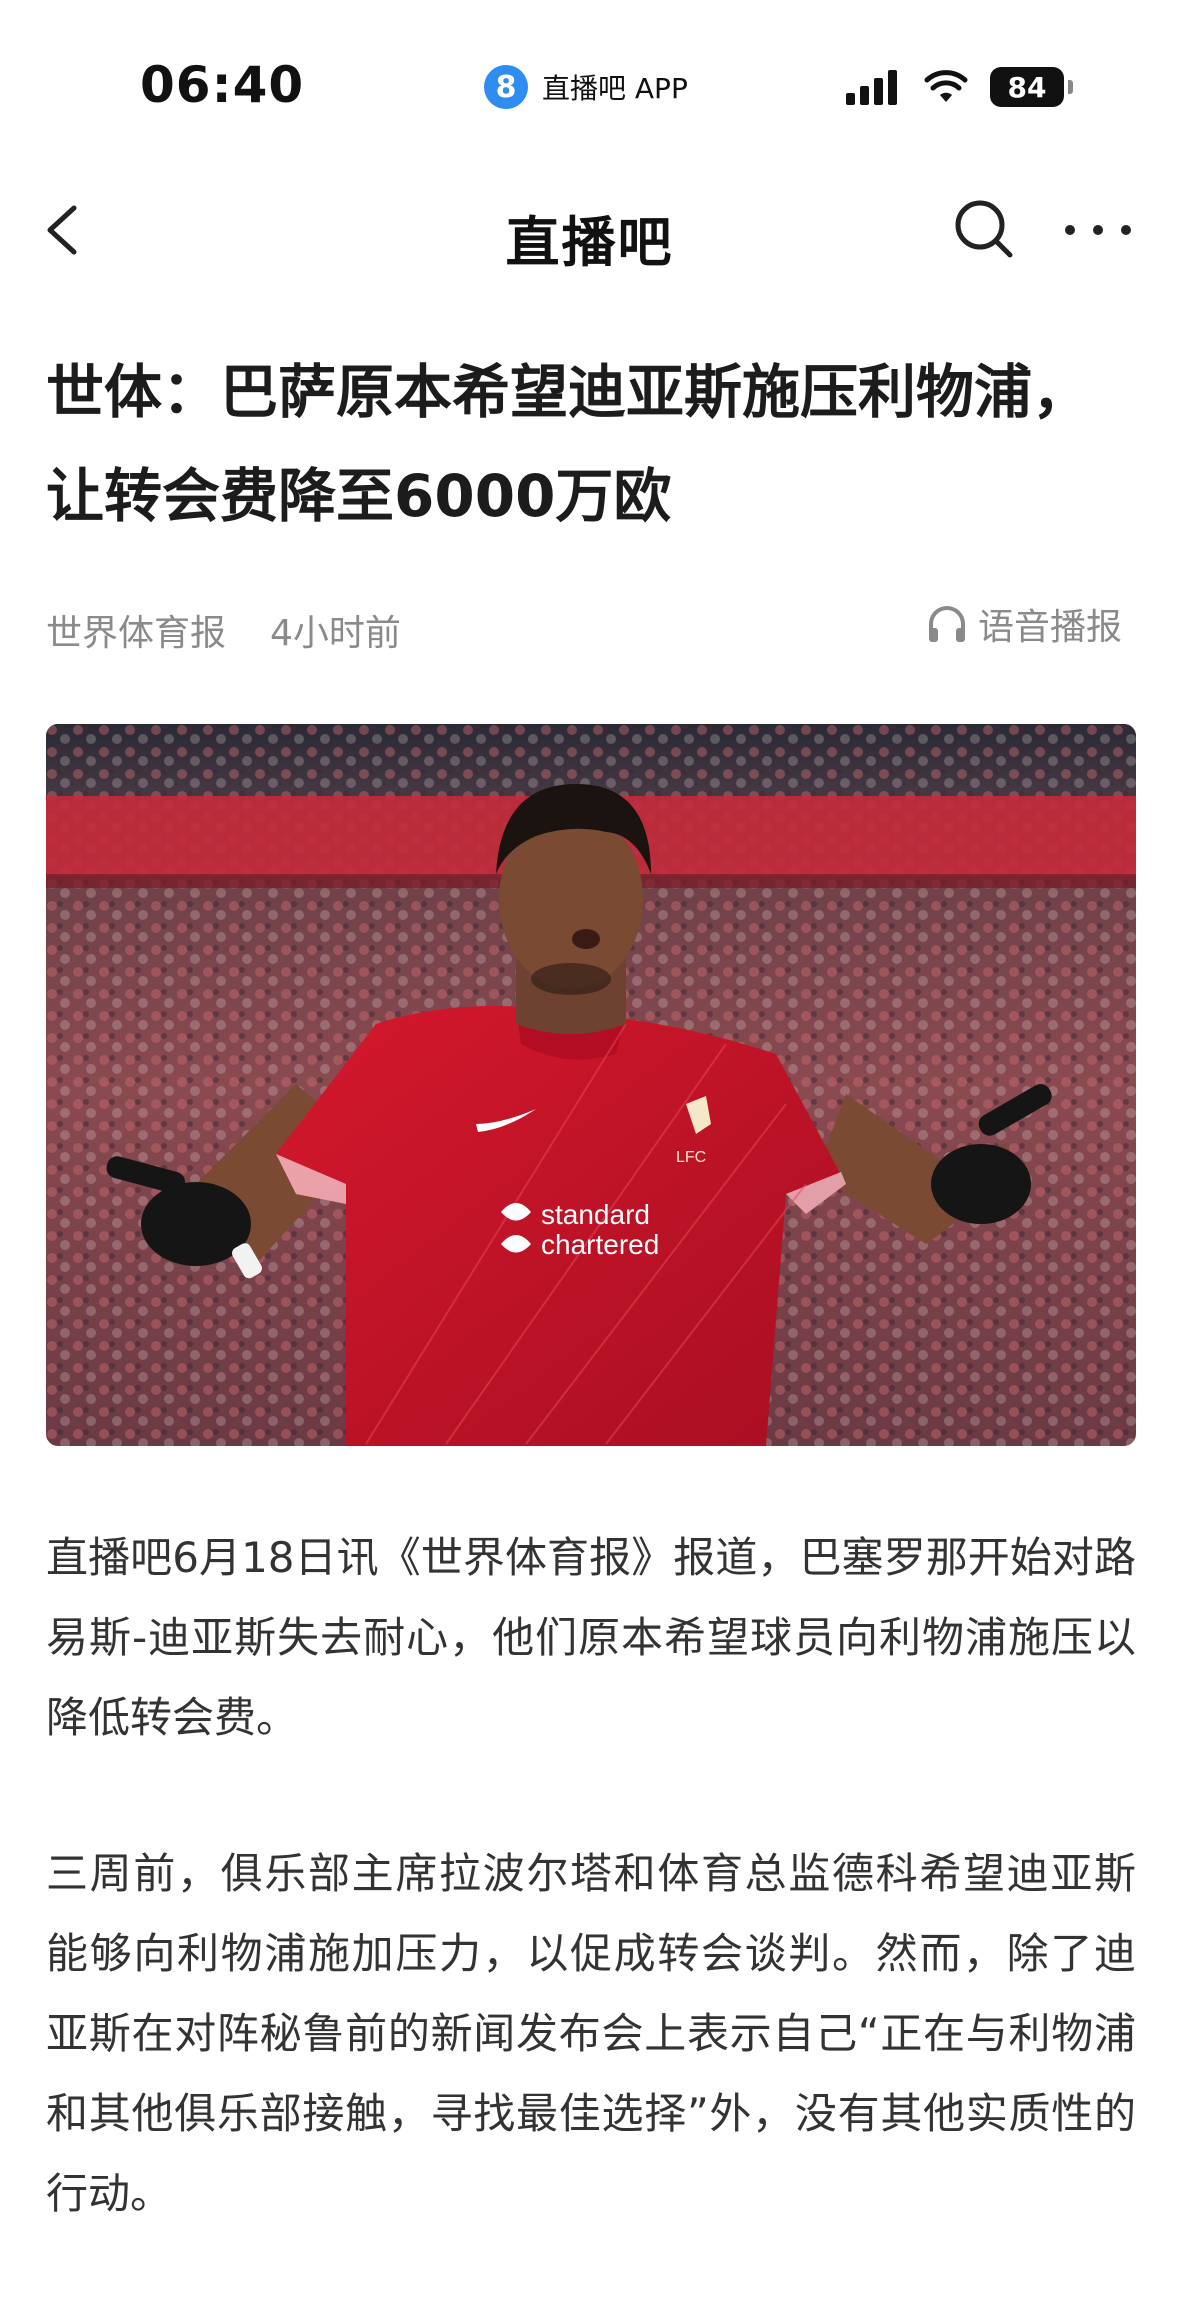  I want to click on more-button, so click(1098, 230).